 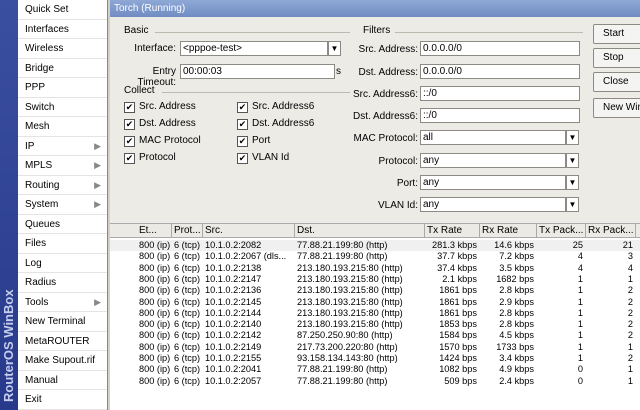 What do you see at coordinates (242, 158) in the screenshot?
I see `collect-vlan-id-checkbox: ✔` at bounding box center [242, 158].